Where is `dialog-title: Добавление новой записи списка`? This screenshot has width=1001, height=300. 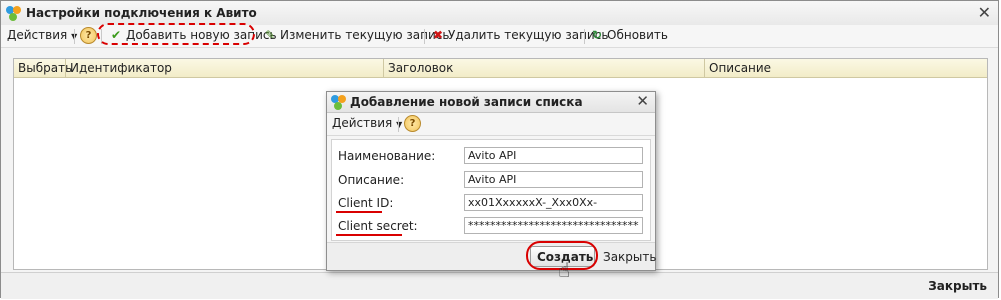
dialog-title: Добавление новой записи списка is located at coordinates (466, 102).